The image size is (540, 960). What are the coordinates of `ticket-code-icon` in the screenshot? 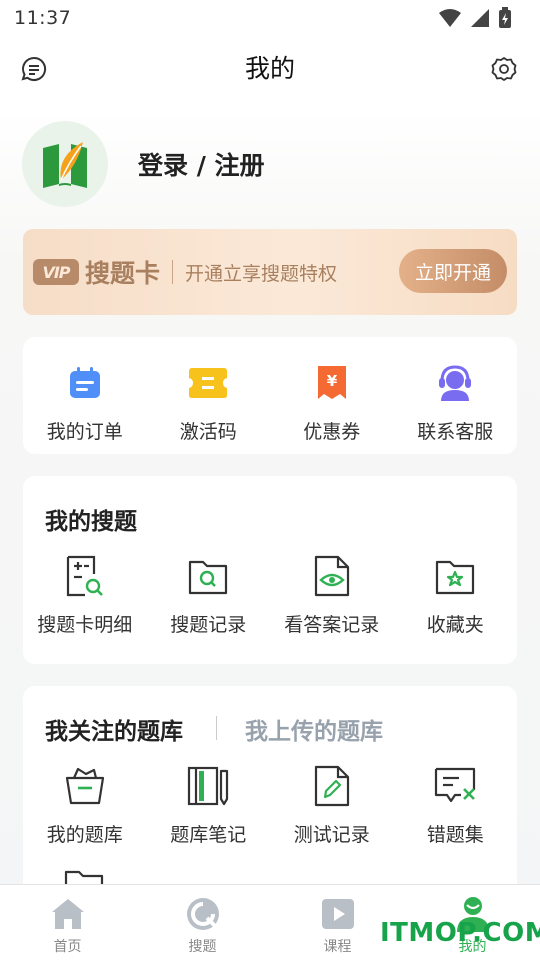 It's located at (208, 383).